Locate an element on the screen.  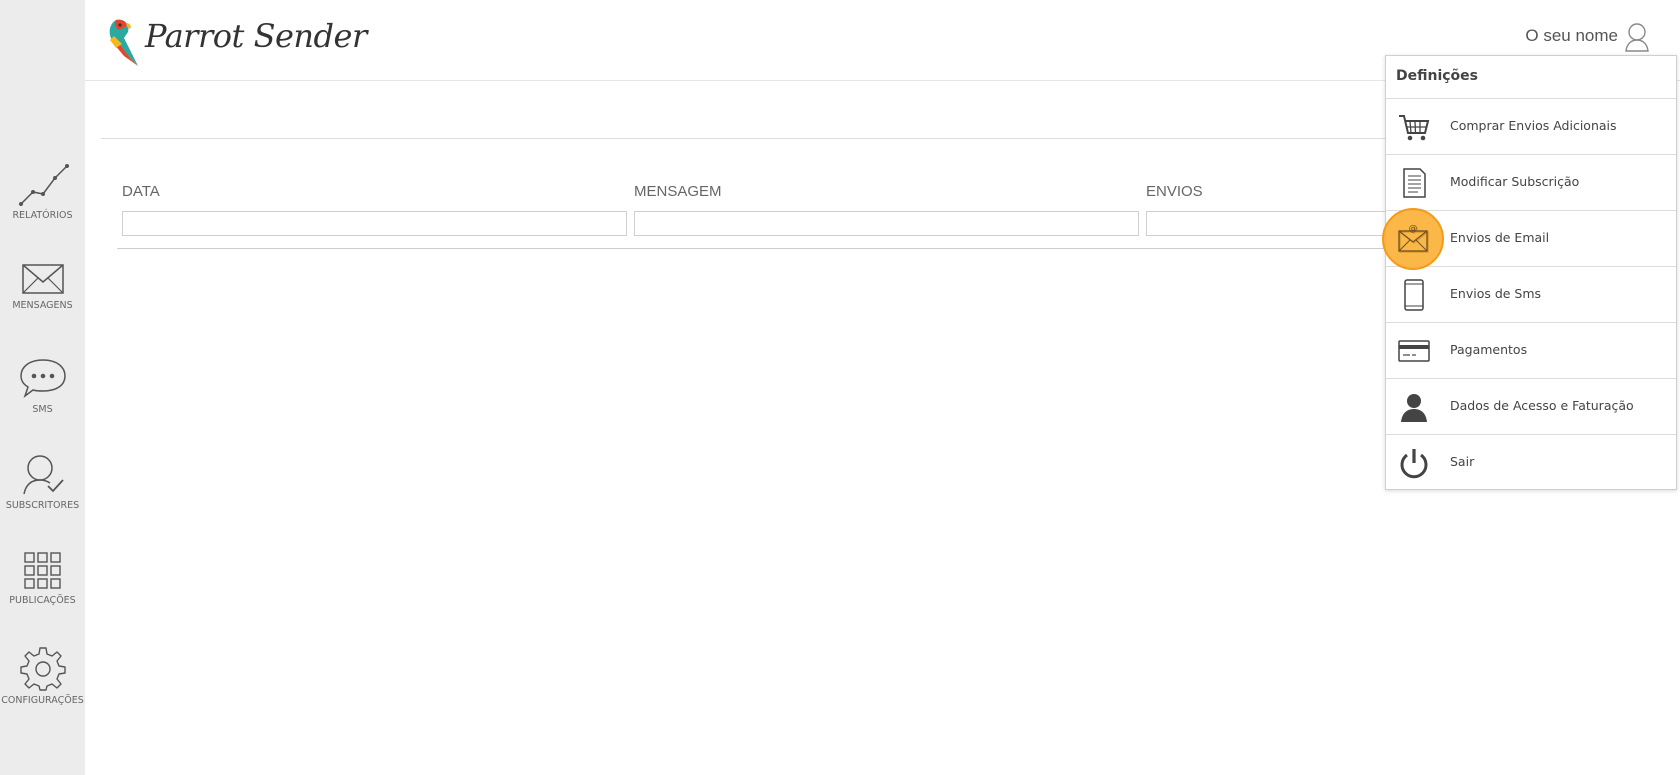
chart-line-icon is located at coordinates (43, 185).